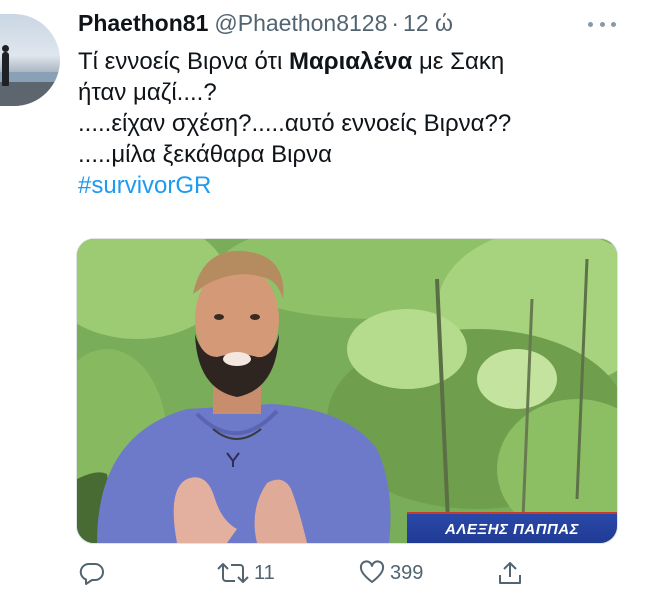 The image size is (650, 594). I want to click on heart-icon, so click(372, 573).